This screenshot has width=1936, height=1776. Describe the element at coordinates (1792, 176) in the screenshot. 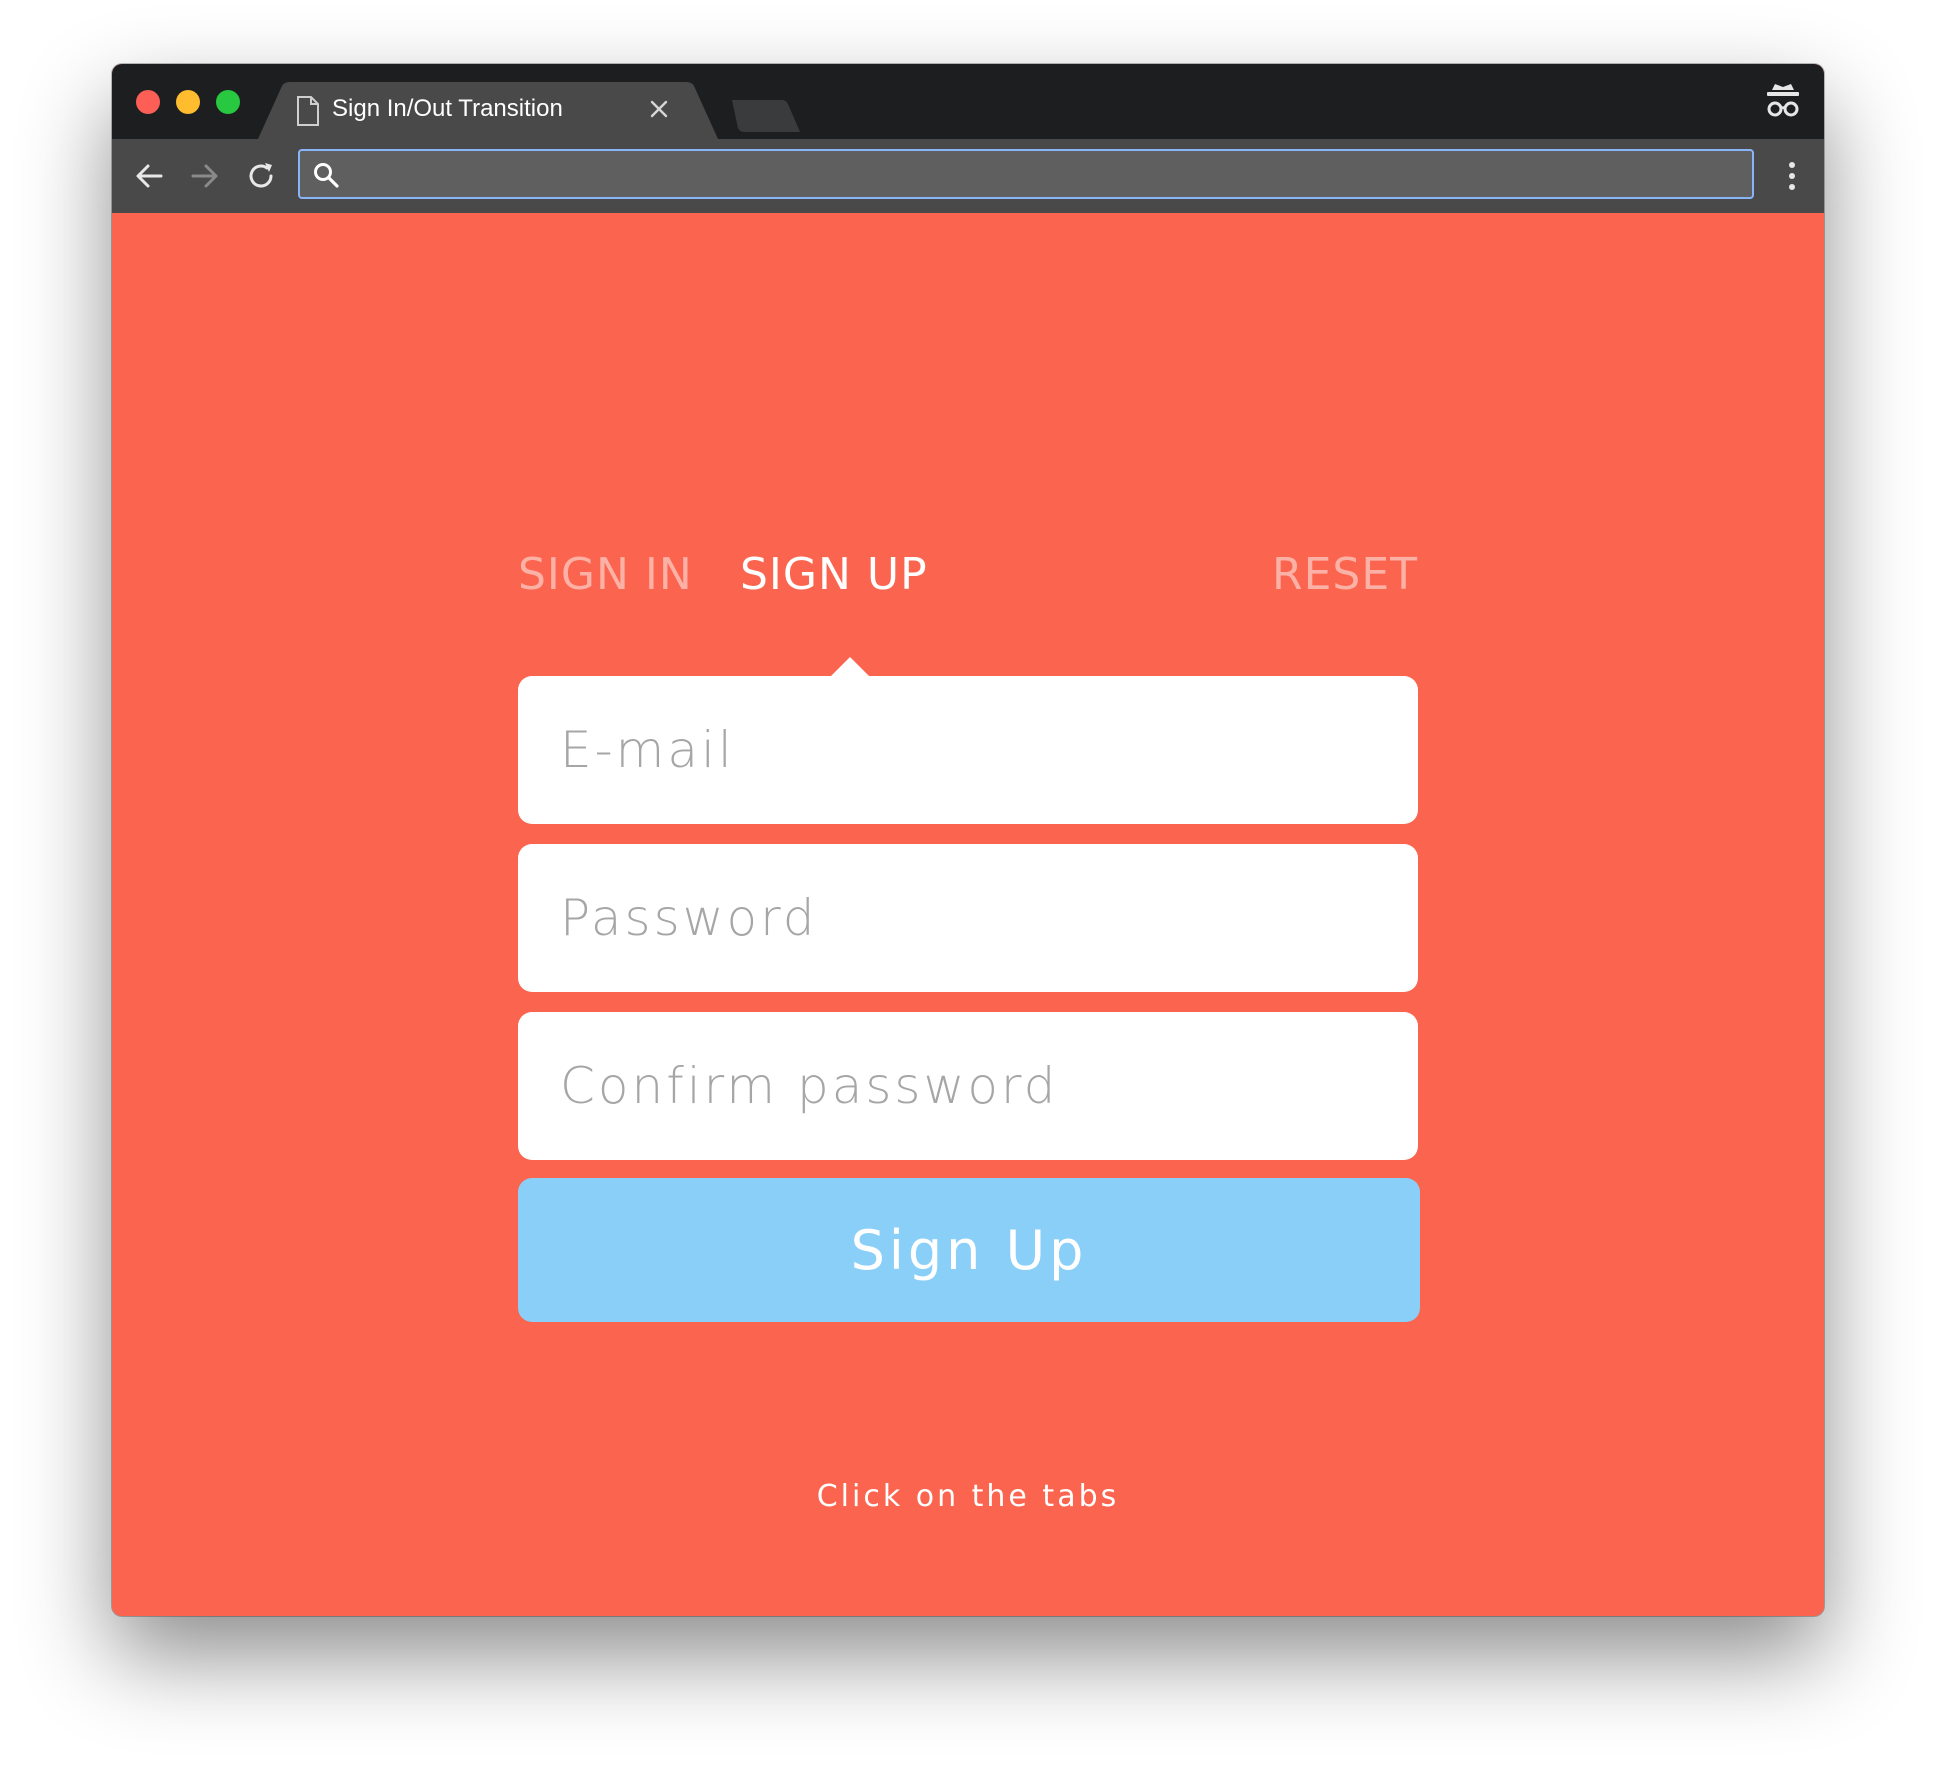

I see `kebab-menu-icon` at that location.